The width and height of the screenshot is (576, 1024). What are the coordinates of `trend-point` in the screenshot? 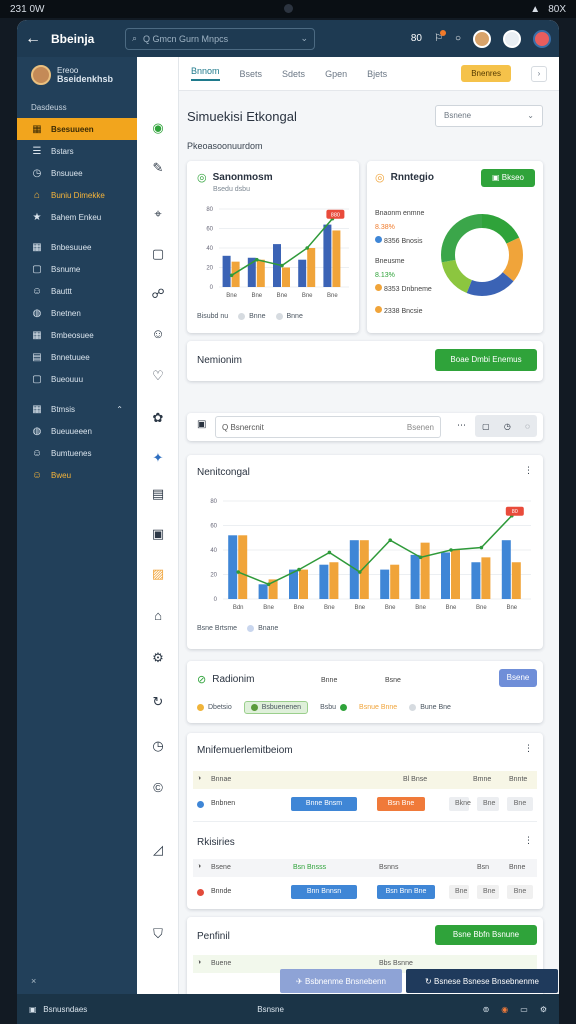 It's located at (360, 572).